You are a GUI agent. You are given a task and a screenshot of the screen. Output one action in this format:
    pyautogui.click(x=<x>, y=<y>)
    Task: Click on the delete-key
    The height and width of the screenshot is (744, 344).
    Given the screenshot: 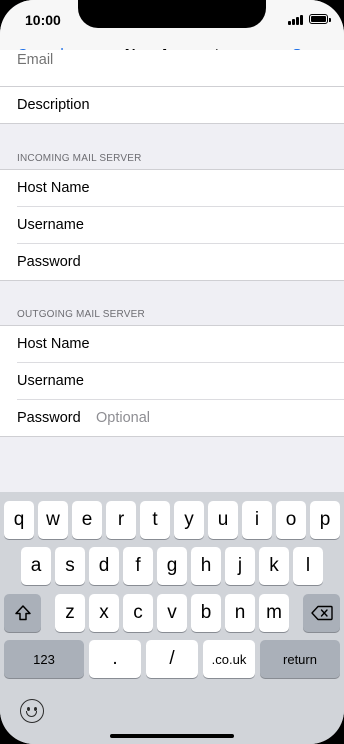 What is the action you would take?
    pyautogui.click(x=321, y=613)
    